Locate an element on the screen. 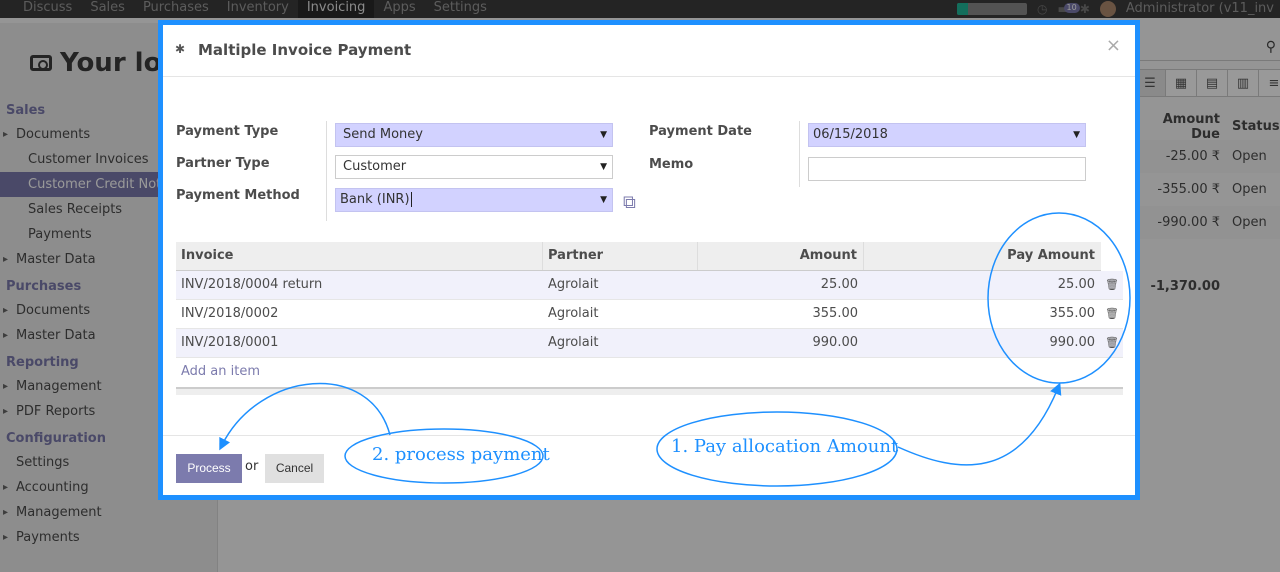 This screenshot has height=572, width=1280. dialog-footer: Process or Cancel is located at coordinates (649, 465).